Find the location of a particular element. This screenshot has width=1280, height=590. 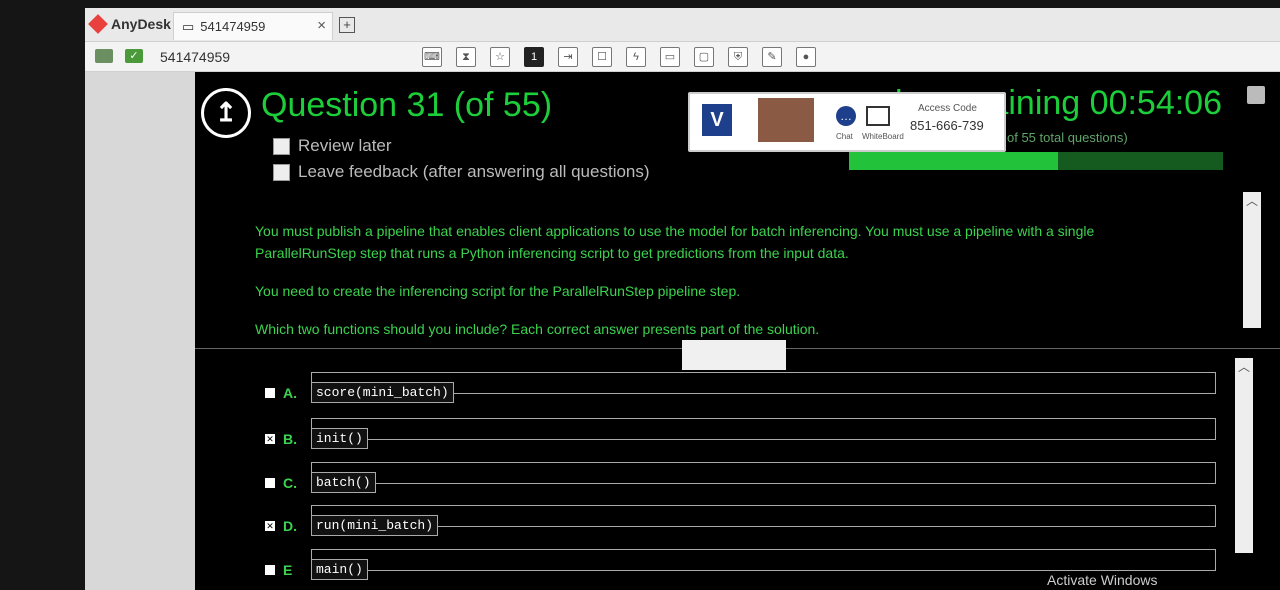

review-later-checkbox is located at coordinates (281, 146).